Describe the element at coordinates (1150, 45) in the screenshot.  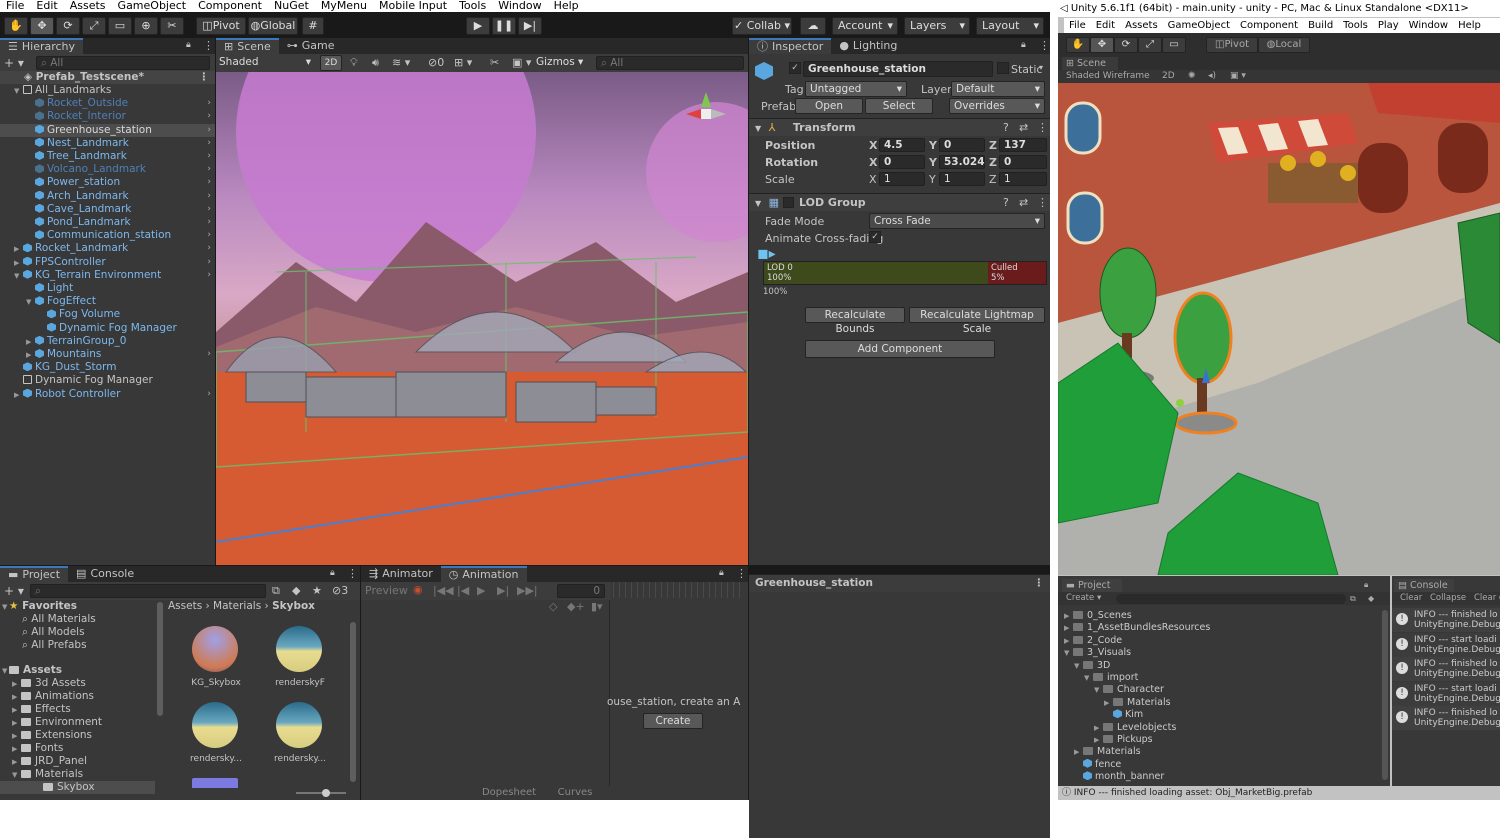
I see `scale-tool-button: ⤢` at that location.